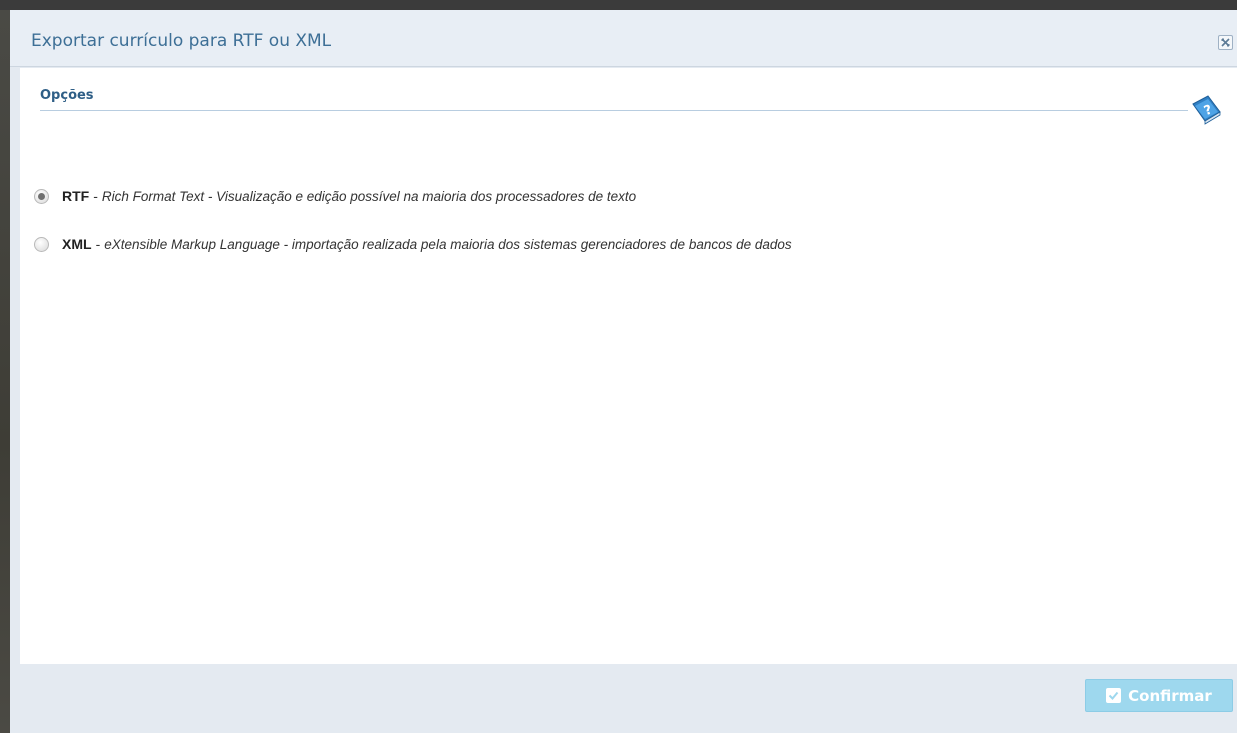 The height and width of the screenshot is (733, 1237). Describe the element at coordinates (41, 244) in the screenshot. I see `radio-xml` at that location.